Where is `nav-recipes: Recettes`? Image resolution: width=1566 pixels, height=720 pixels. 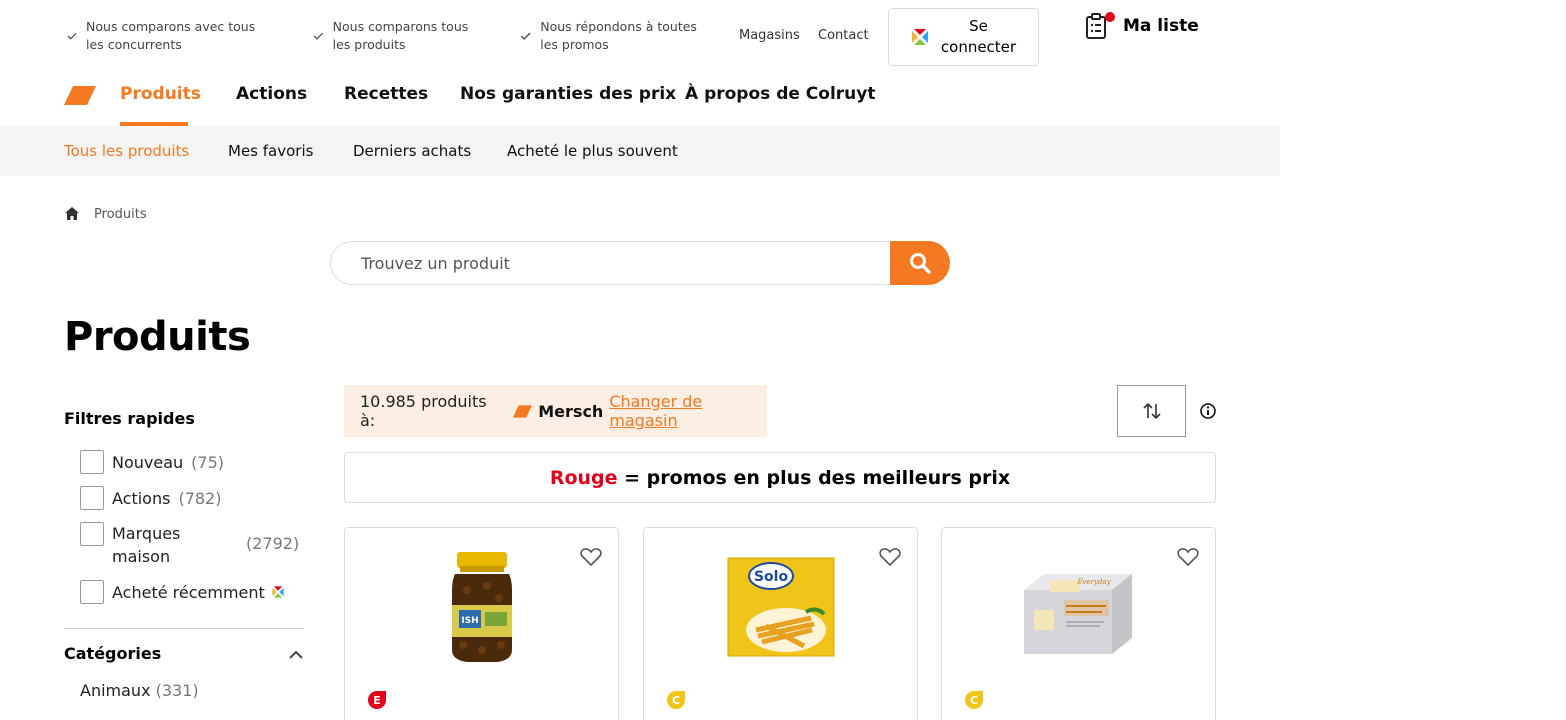
nav-recipes: Recettes is located at coordinates (386, 94).